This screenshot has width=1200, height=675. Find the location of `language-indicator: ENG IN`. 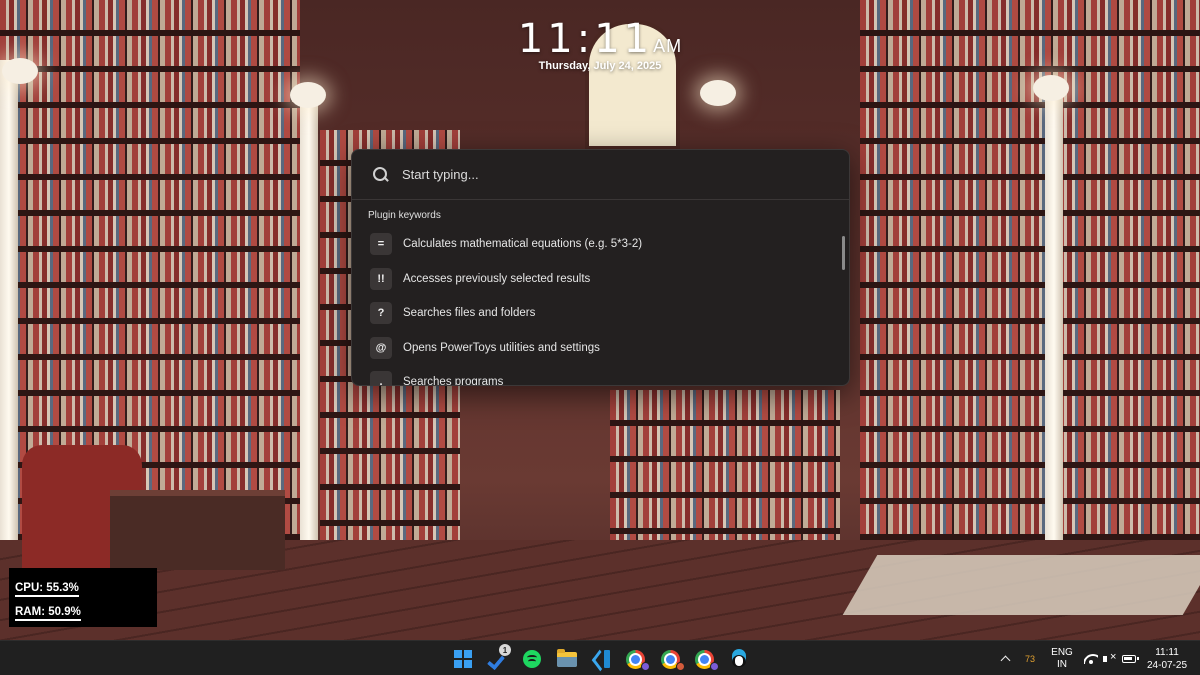

language-indicator: ENG IN is located at coordinates (1062, 658).